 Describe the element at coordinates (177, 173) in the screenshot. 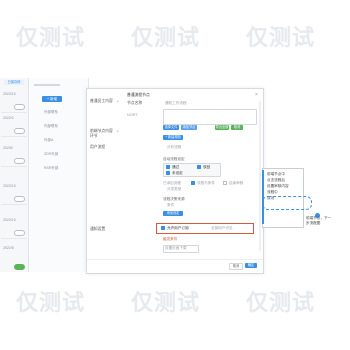

I see `check-label: 未设定` at that location.